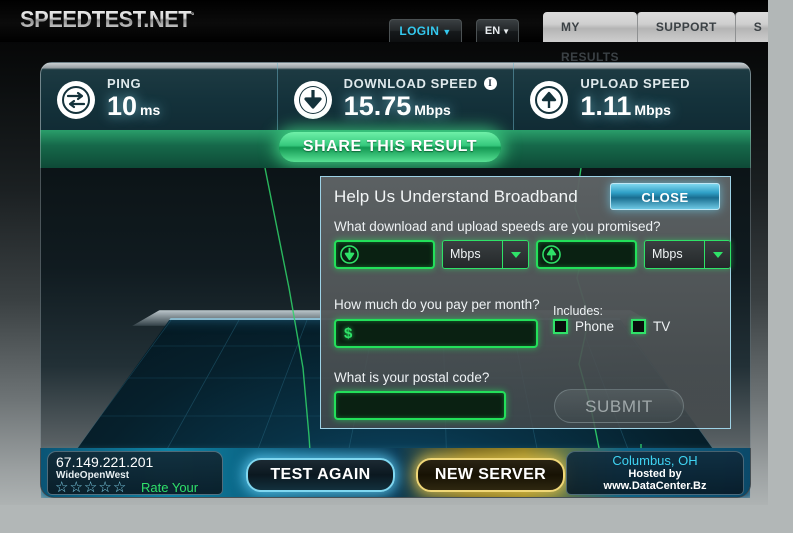 The image size is (793, 533). What do you see at coordinates (650, 326) in the screenshot?
I see `includes-tv-row: TV` at bounding box center [650, 326].